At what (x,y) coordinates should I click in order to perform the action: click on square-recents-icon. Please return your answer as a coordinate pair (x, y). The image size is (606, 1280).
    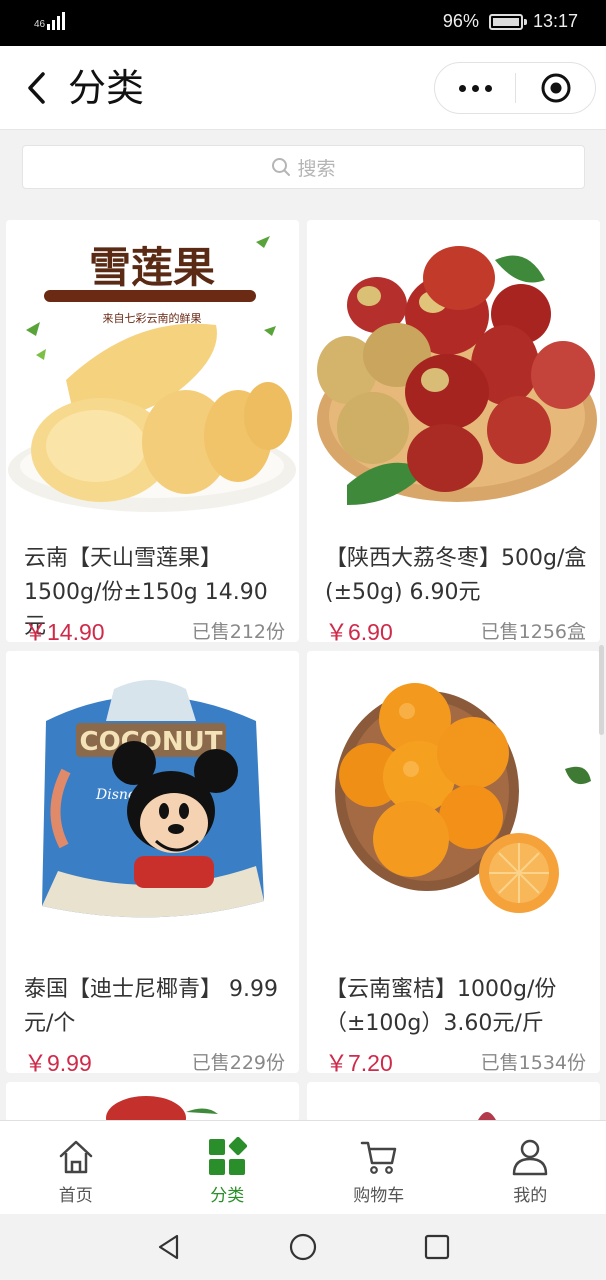
    Looking at the image, I should click on (437, 1247).